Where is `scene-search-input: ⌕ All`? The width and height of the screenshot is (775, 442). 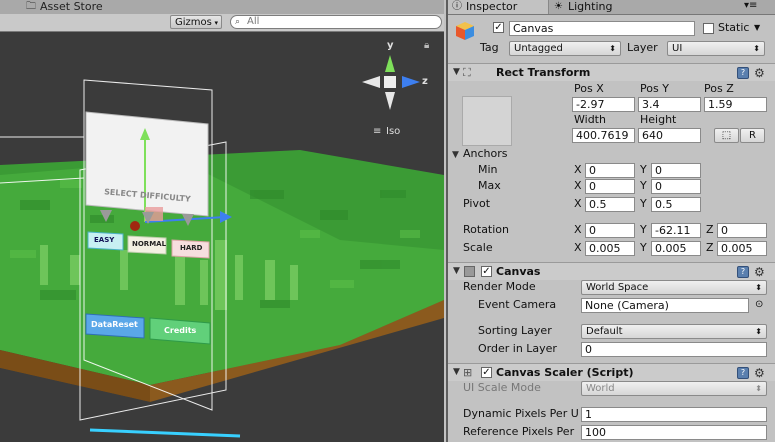 scene-search-input: ⌕ All is located at coordinates (336, 22).